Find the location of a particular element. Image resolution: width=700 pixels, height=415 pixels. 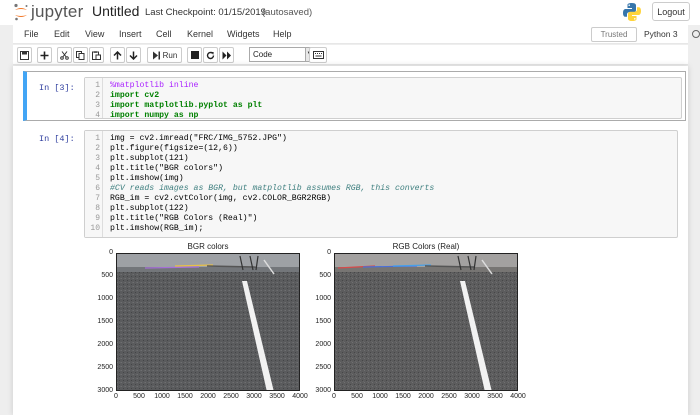

x-tick-label: 4000 is located at coordinates (300, 396).